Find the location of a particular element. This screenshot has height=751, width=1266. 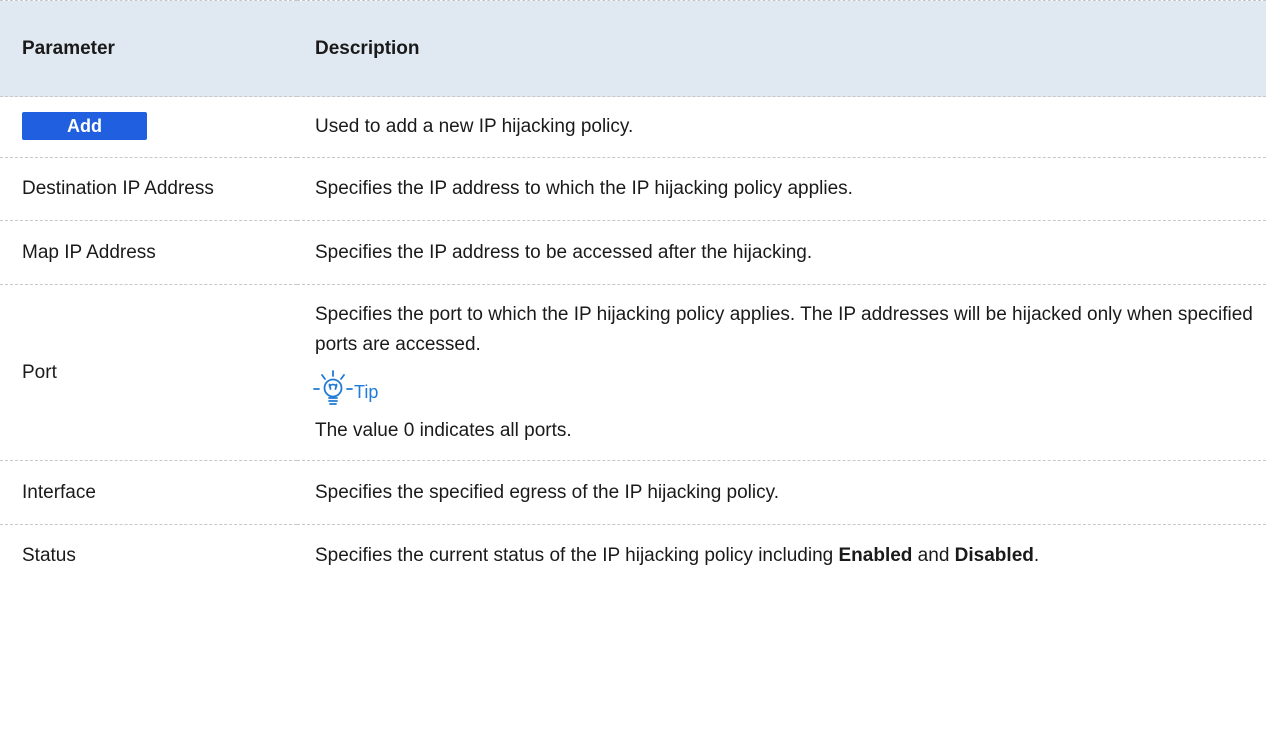

lightbulb-icon is located at coordinates (333, 388).